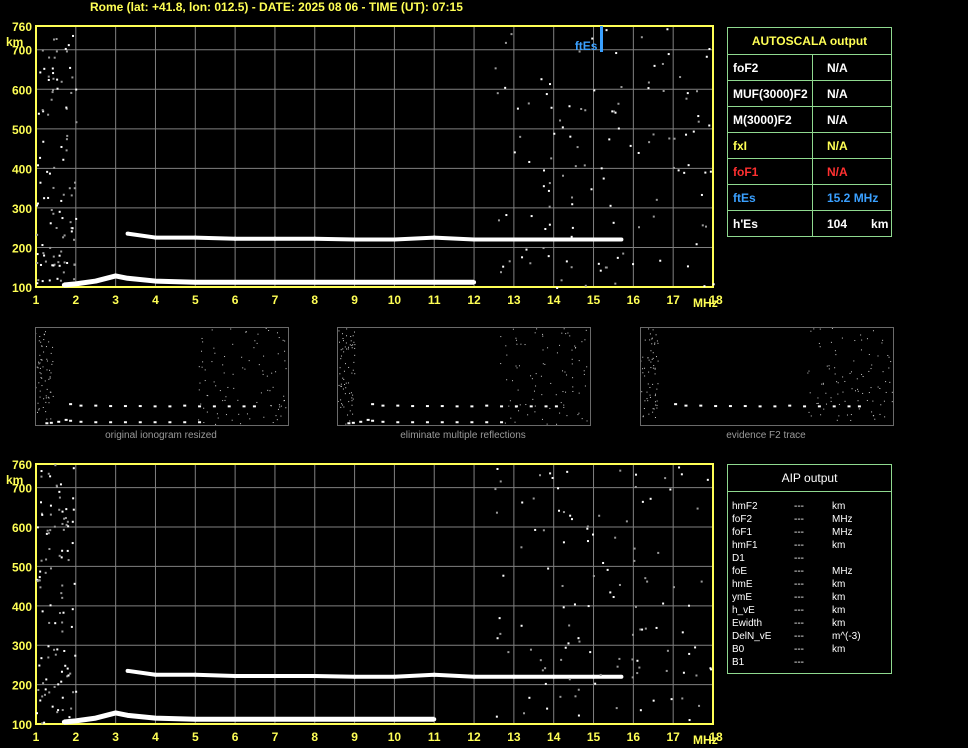  What do you see at coordinates (809, 41) in the screenshot?
I see `autoscala-title: AUTOSCALA output` at bounding box center [809, 41].